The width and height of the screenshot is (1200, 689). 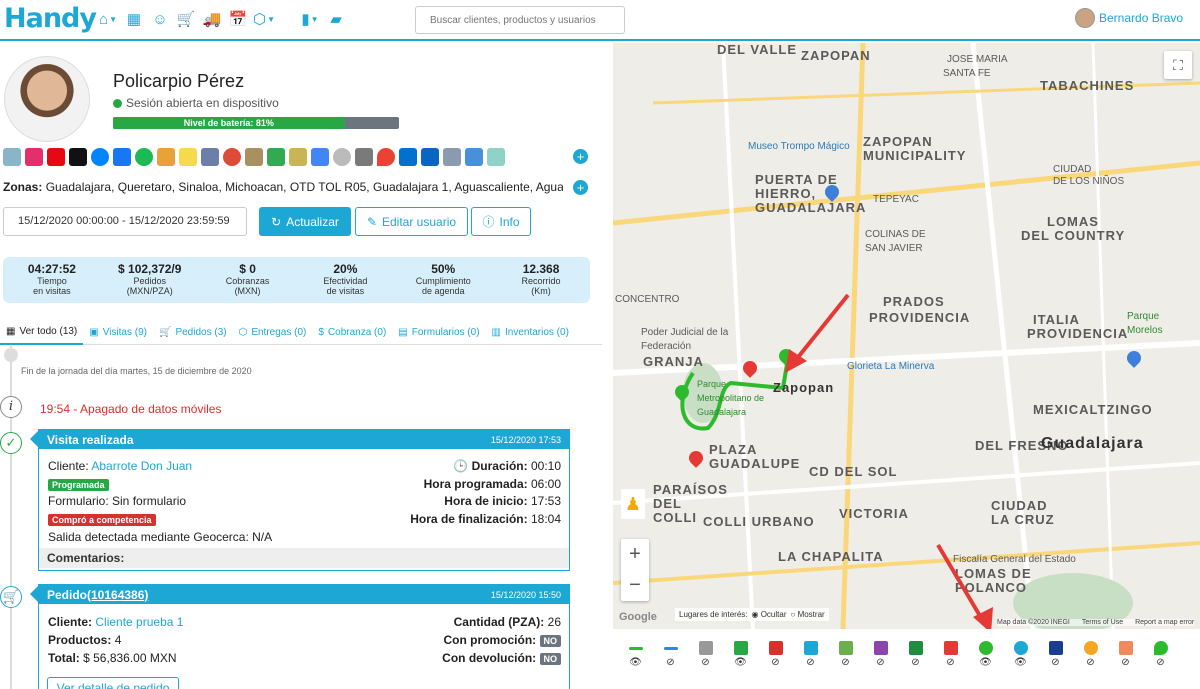 I want to click on handy-logo: Handy, so click(x=50, y=18).